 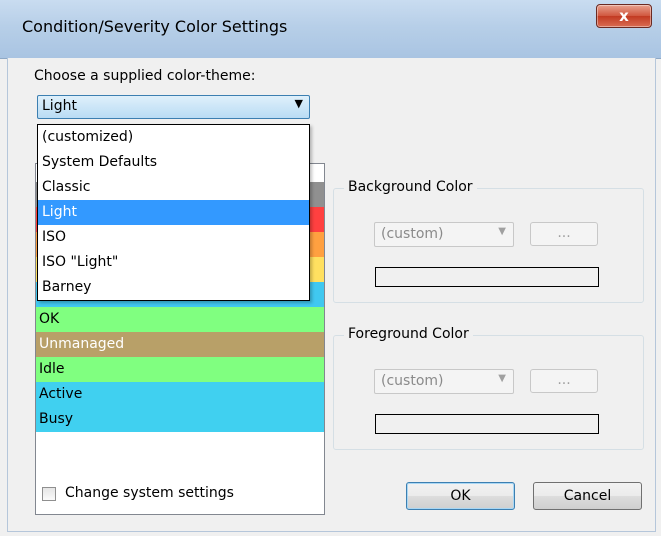 What do you see at coordinates (412, 381) in the screenshot?
I see `foreground-color-select-value: (custom)` at bounding box center [412, 381].